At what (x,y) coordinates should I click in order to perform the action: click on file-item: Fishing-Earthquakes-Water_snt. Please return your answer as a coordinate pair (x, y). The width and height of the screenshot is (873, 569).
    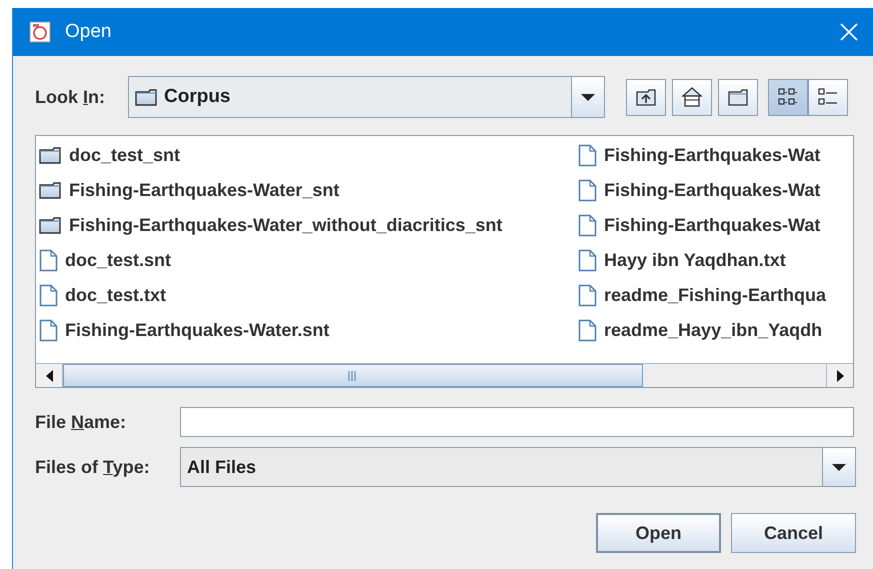
    Looking at the image, I should click on (305, 190).